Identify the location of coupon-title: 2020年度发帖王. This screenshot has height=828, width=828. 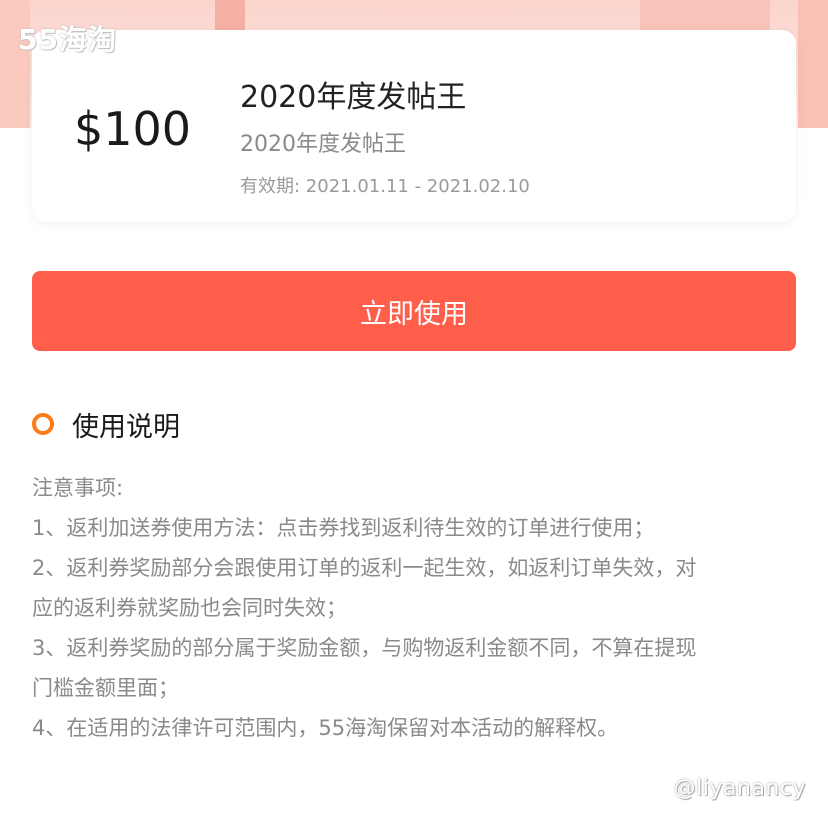
(353, 97).